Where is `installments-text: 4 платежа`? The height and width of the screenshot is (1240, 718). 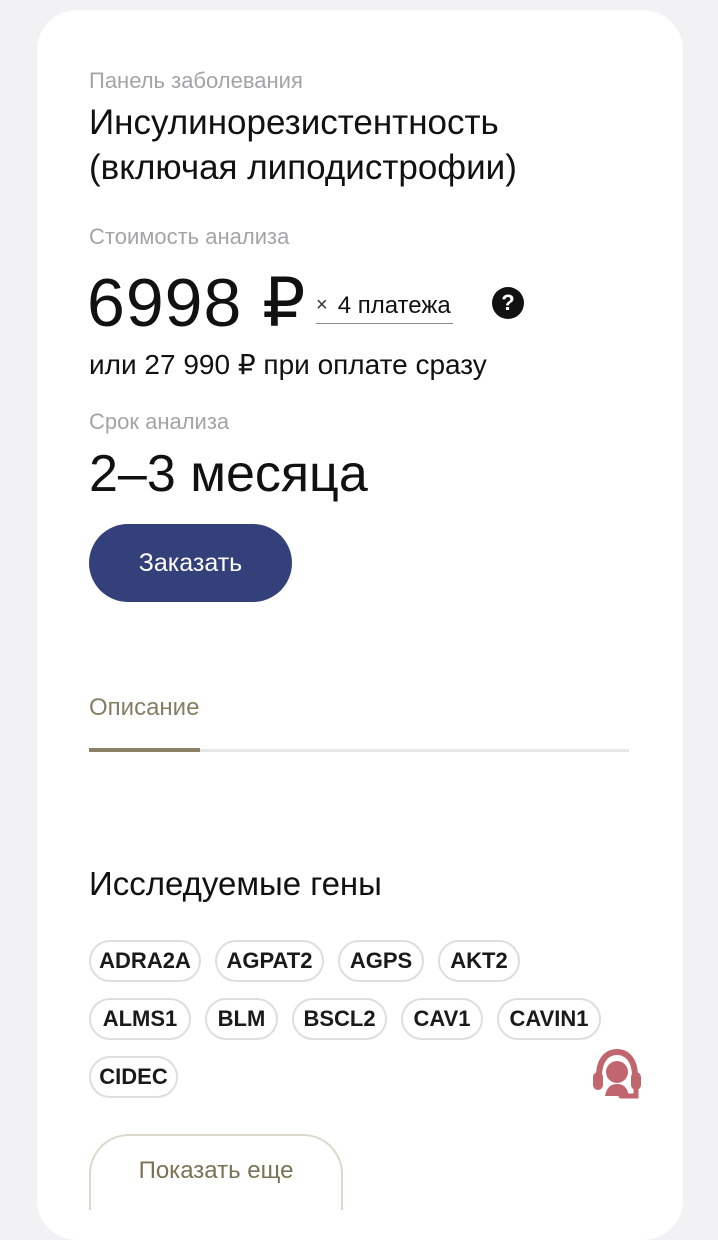 installments-text: 4 платежа is located at coordinates (394, 305).